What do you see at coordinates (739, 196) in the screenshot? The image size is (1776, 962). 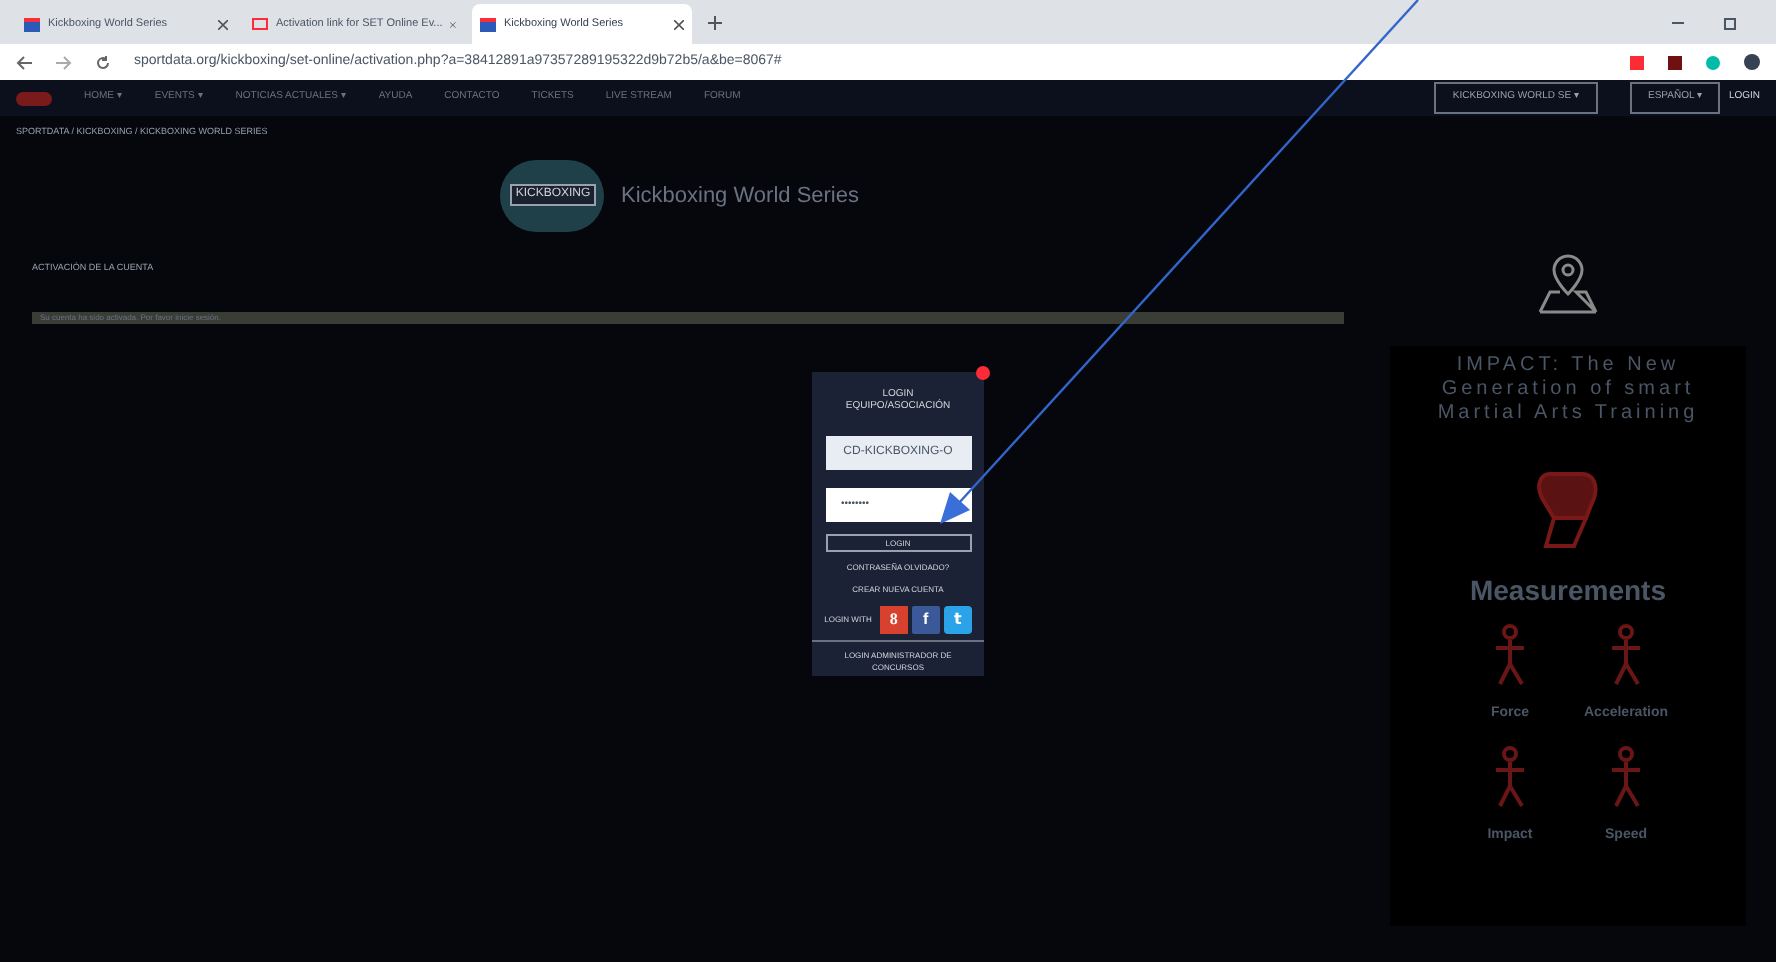 I see `site-title: Kickboxing World Series` at bounding box center [739, 196].